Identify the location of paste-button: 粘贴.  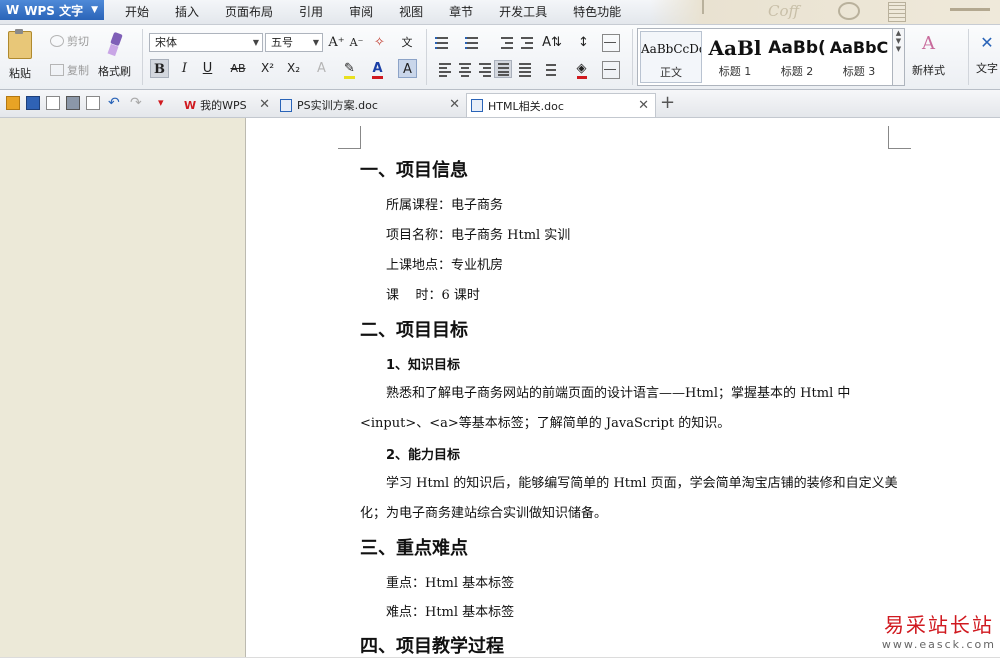
(20, 55).